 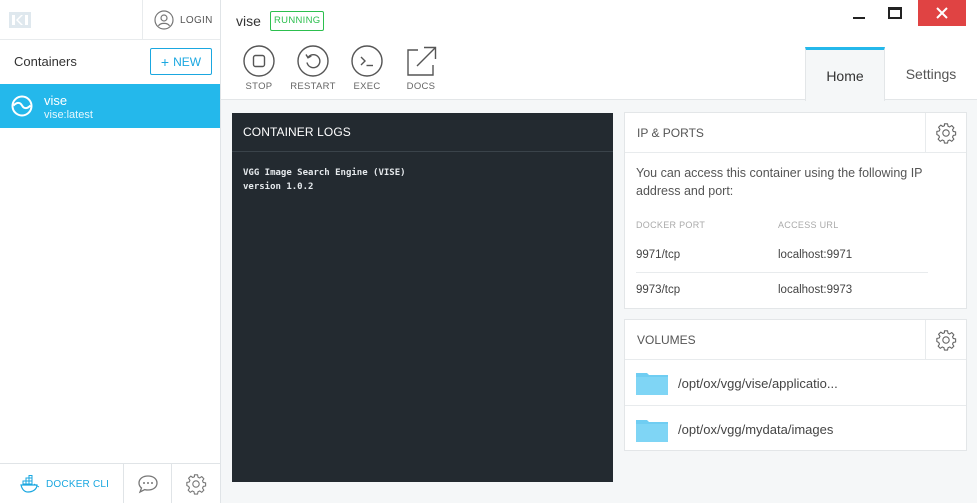 I want to click on login-label: LOGIN, so click(x=196, y=20).